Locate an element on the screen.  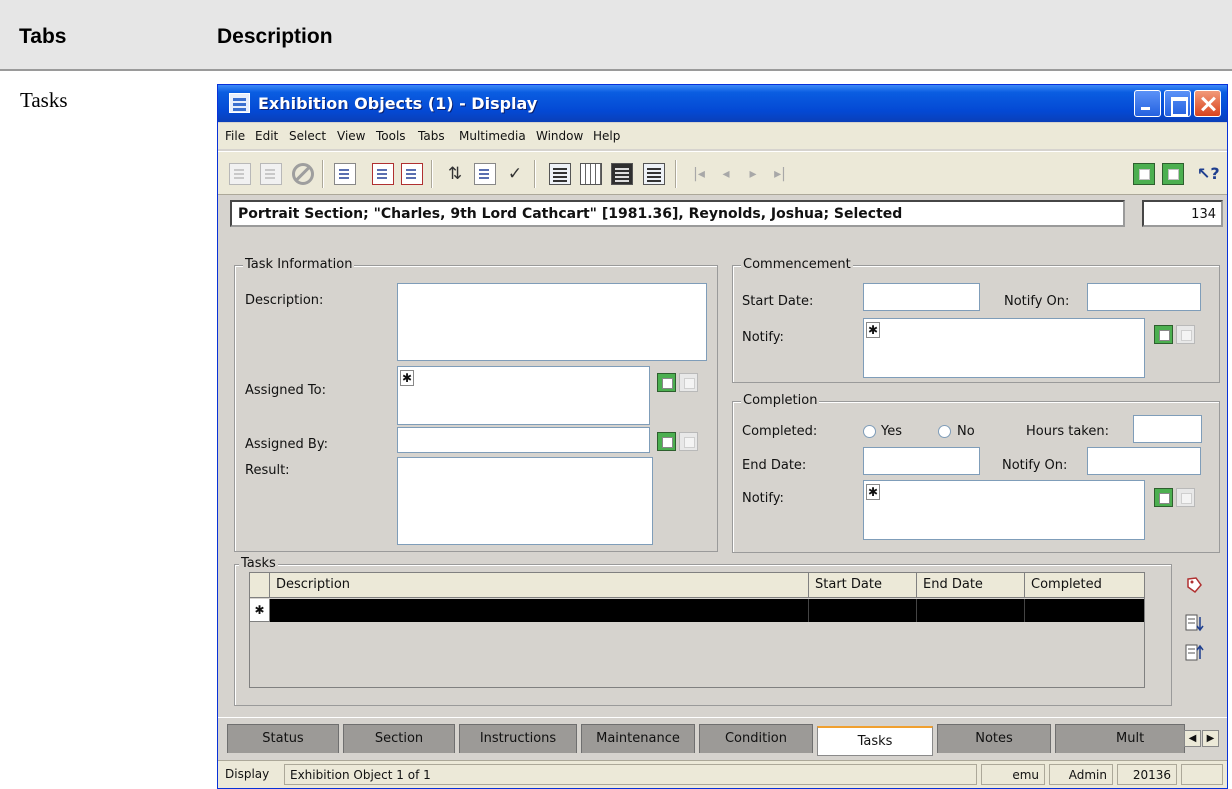
tab-condition: Condition is located at coordinates (756, 738).